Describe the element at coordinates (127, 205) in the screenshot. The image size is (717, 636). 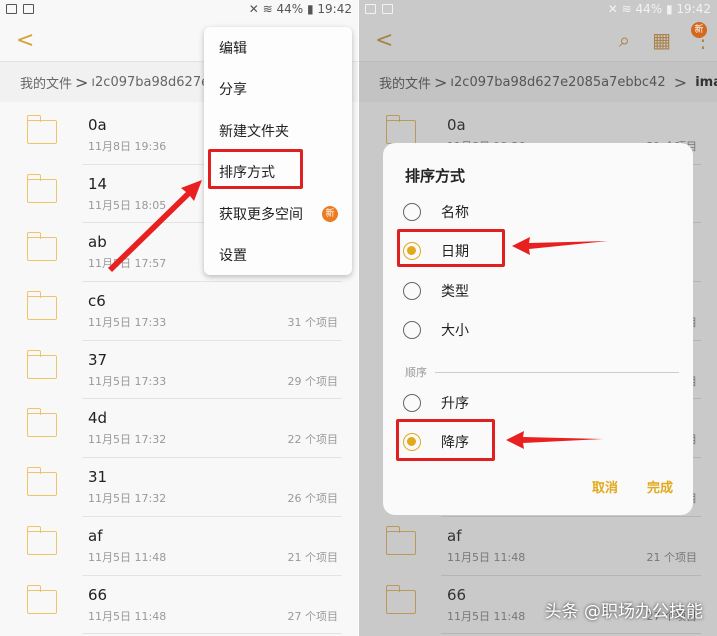
I see `folder-date: 11月5日 18:05` at that location.